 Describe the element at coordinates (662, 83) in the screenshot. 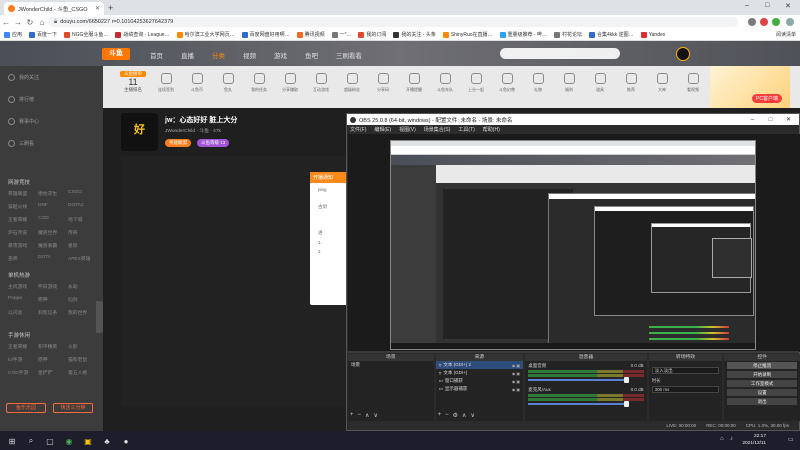

I see `toolbar-item: 大神` at that location.